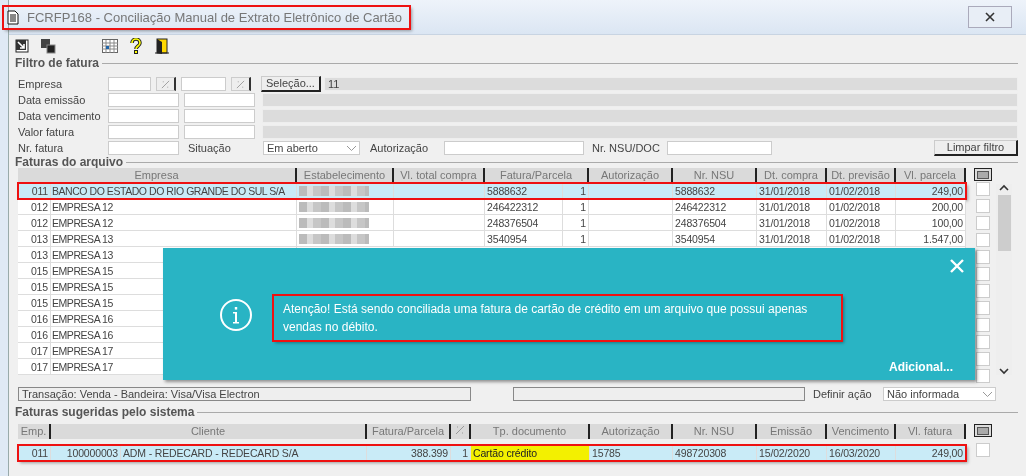 This screenshot has height=476, width=1026. Describe the element at coordinates (861, 431) in the screenshot. I see `column-header: Vencimento` at that location.